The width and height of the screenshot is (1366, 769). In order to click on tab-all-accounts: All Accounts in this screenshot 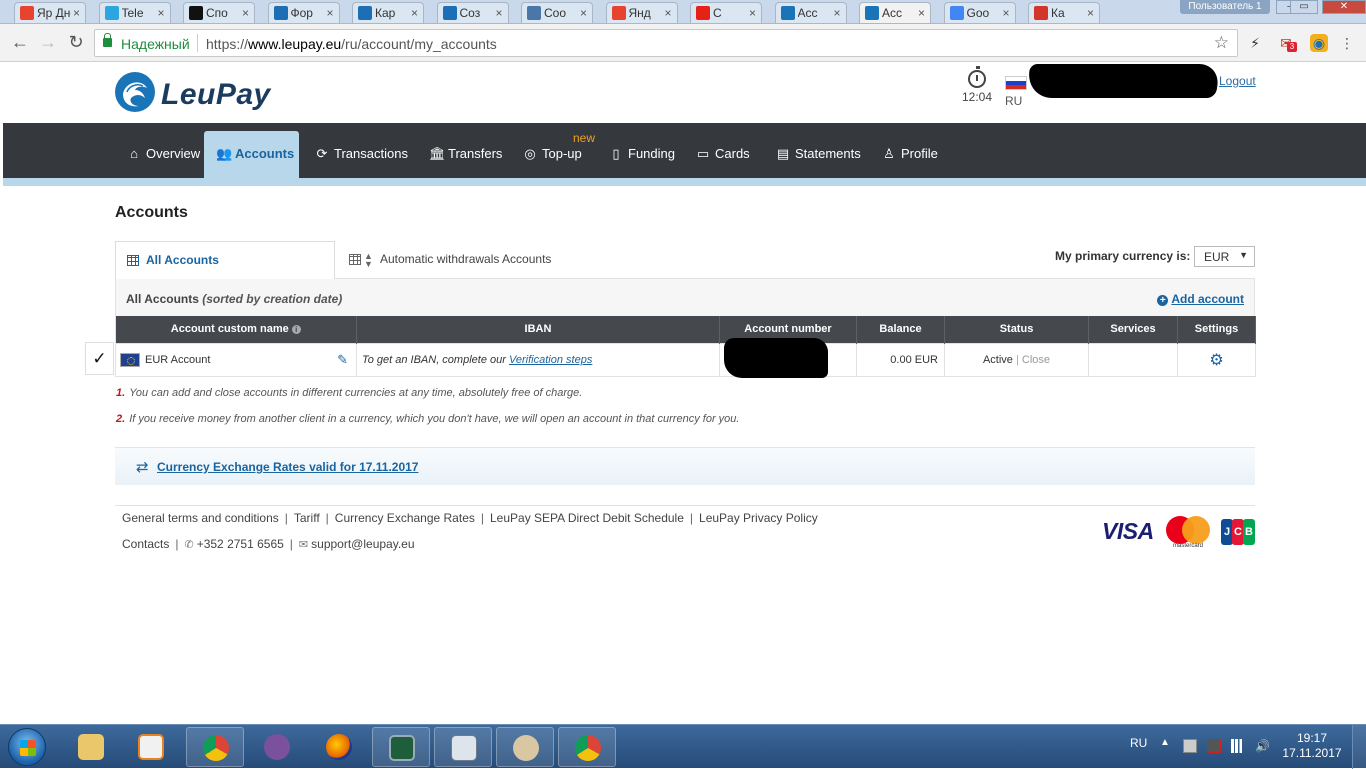, I will do `click(225, 260)`.